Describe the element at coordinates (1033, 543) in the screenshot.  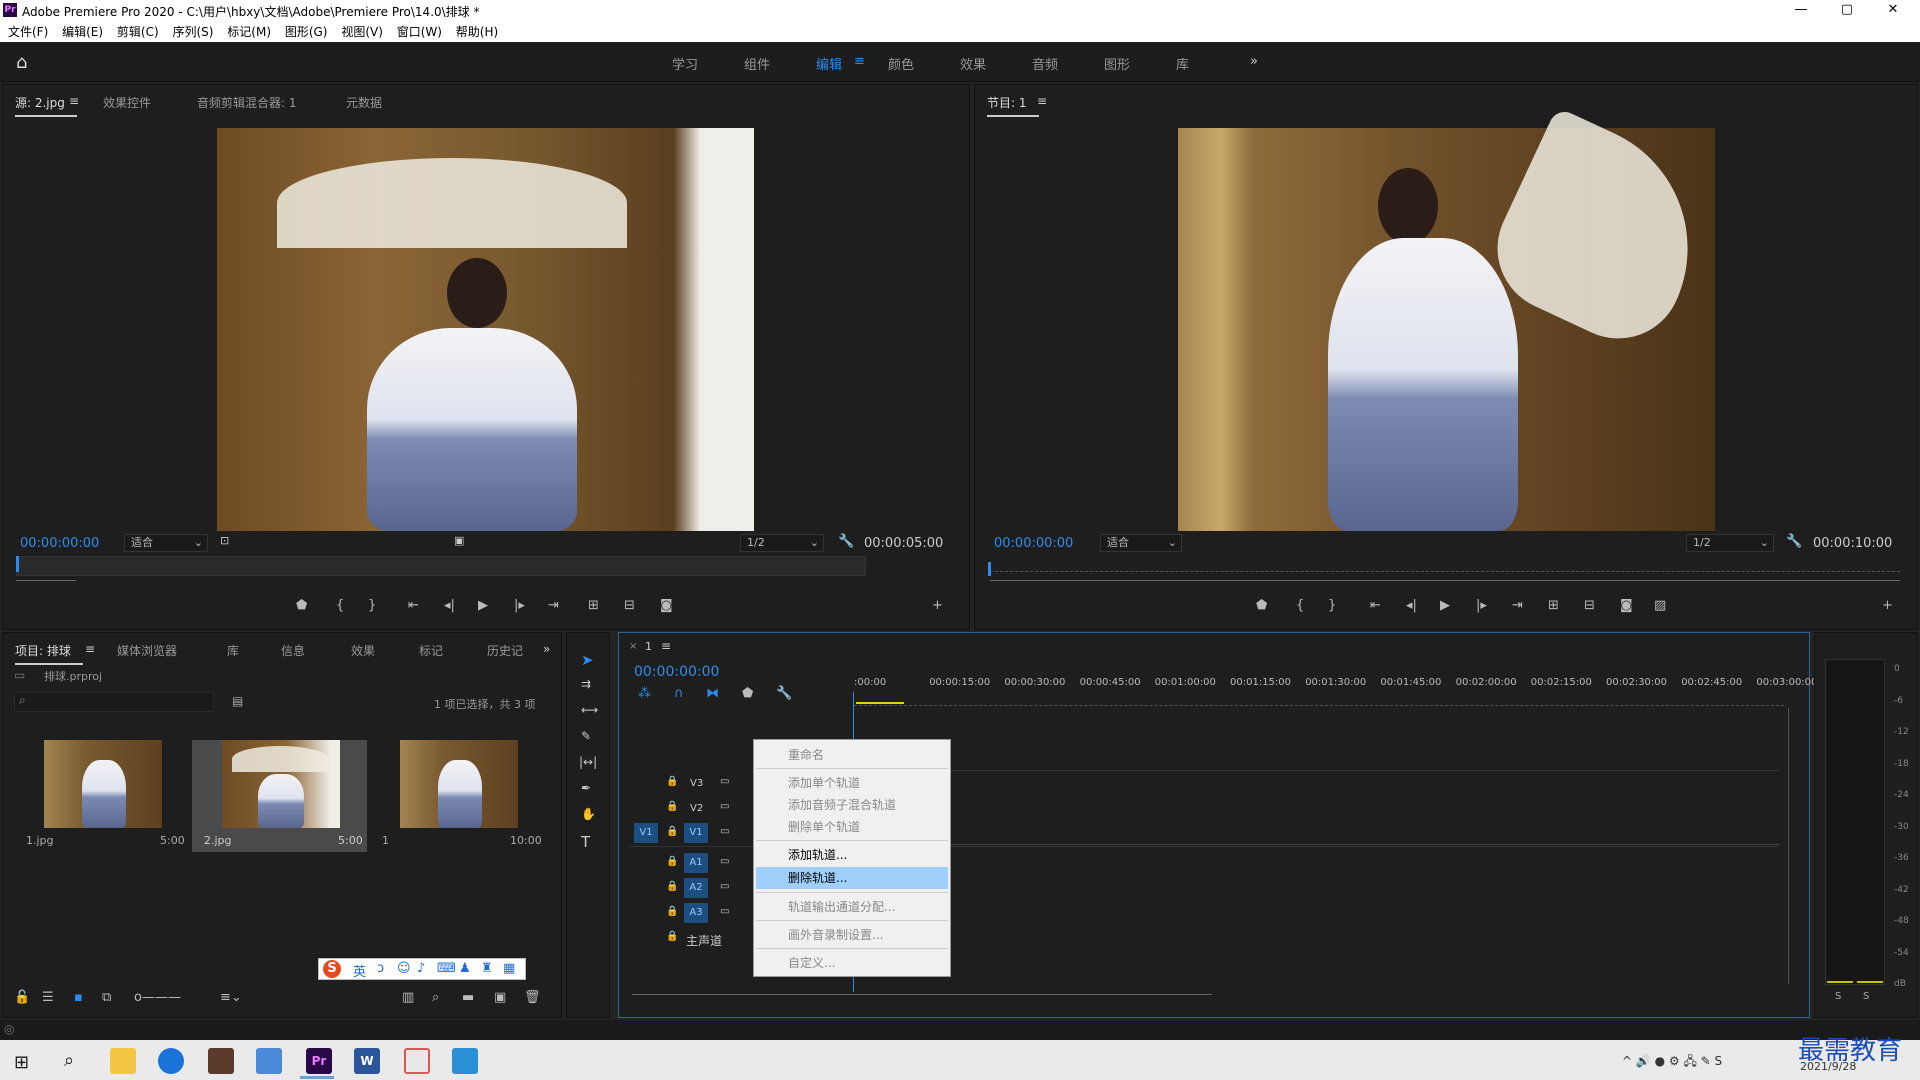
I see `program-timecode: 00:00:00:00` at that location.